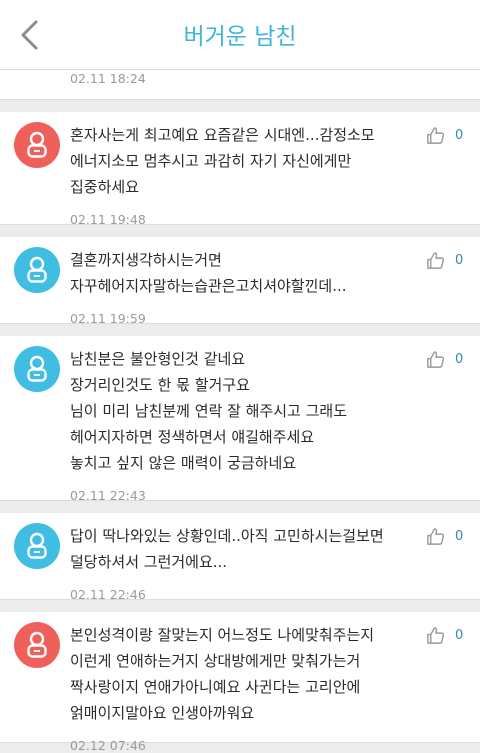 The width and height of the screenshot is (480, 753). Describe the element at coordinates (162, 713) in the screenshot. I see `comment-line: 얽매이지말아요 인생아까워요` at that location.